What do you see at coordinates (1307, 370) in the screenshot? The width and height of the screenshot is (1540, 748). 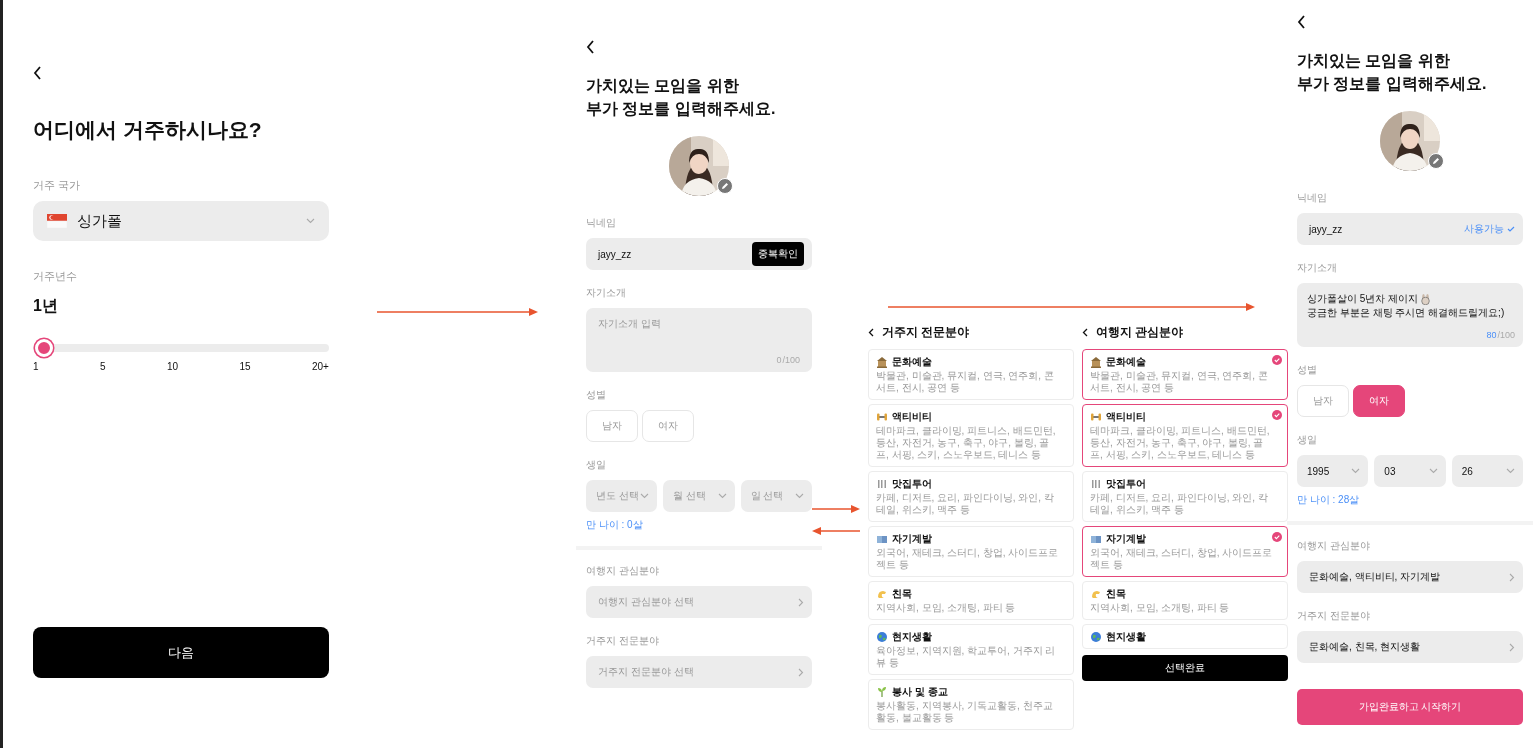 I see `field-label: 성별` at bounding box center [1307, 370].